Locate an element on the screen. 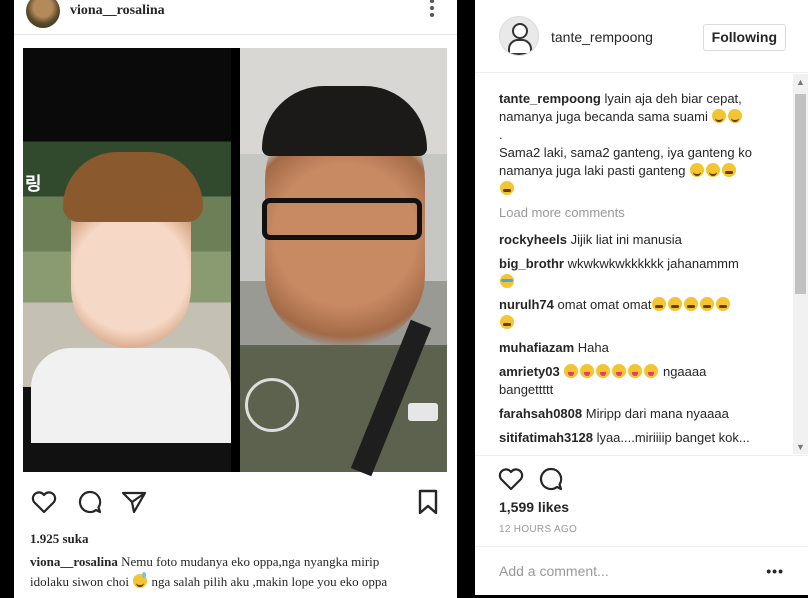 This screenshot has height=598, width=808. poster-avatar is located at coordinates (43, 14).